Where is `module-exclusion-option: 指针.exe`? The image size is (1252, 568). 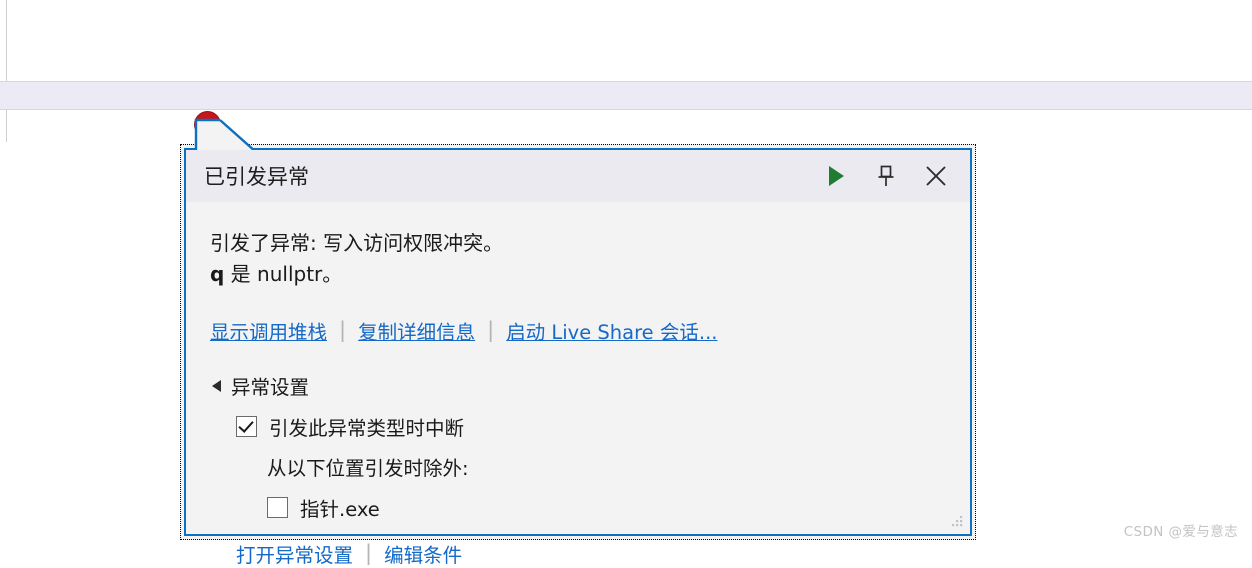
module-exclusion-option: 指针.exe is located at coordinates (618, 507).